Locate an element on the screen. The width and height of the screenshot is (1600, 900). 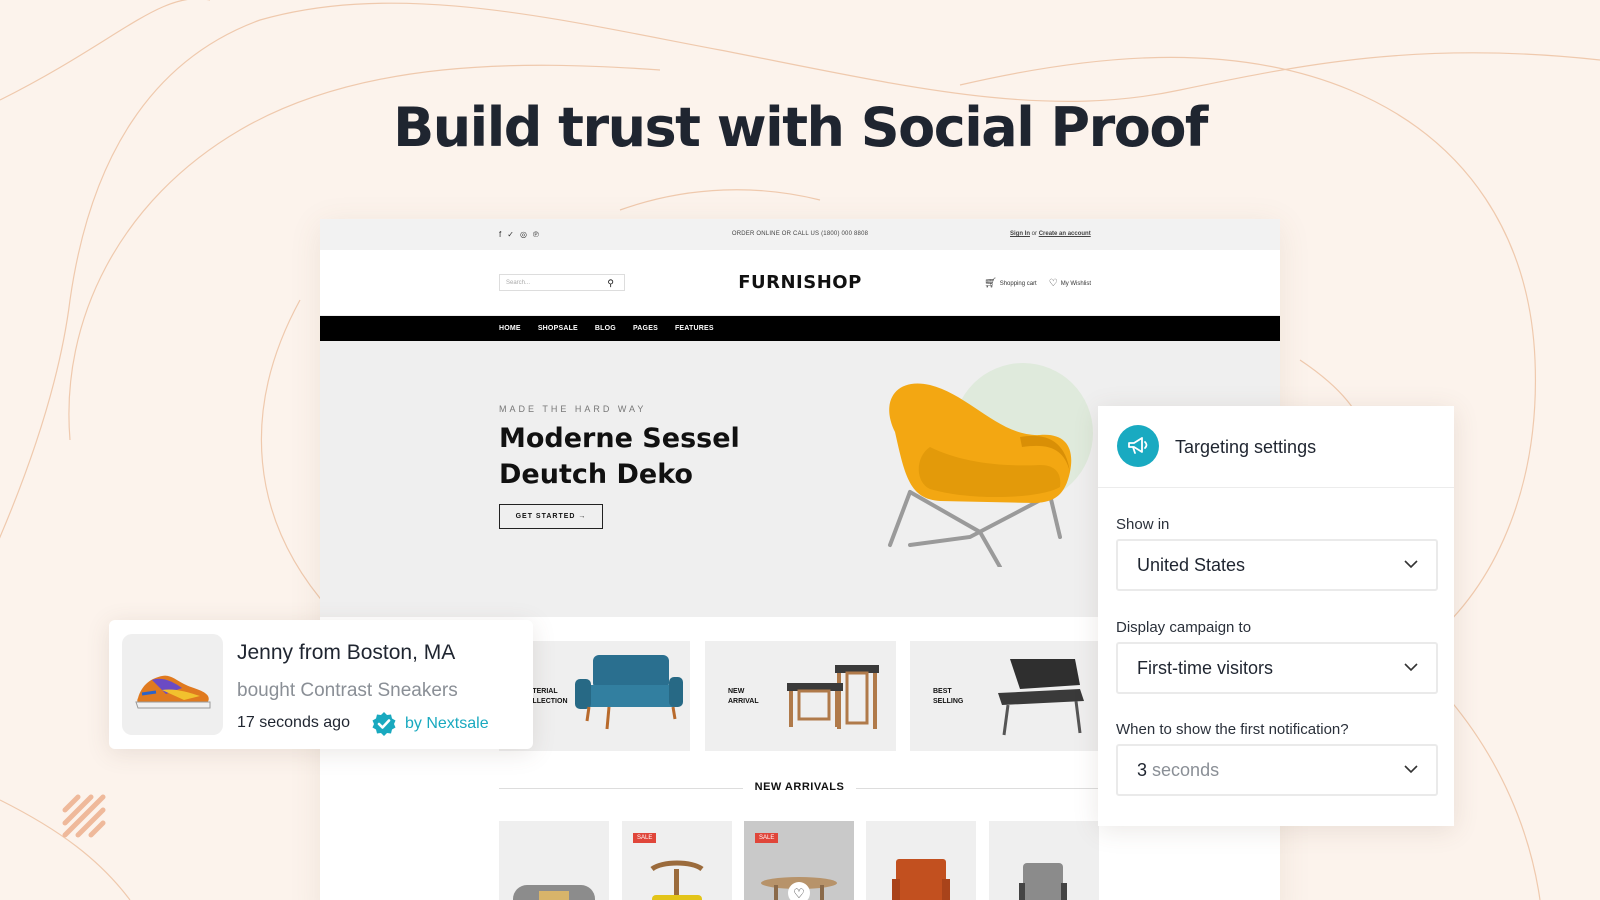
shopping-cart-link: 🛒︎ Shopping cart is located at coordinates (1010, 283).